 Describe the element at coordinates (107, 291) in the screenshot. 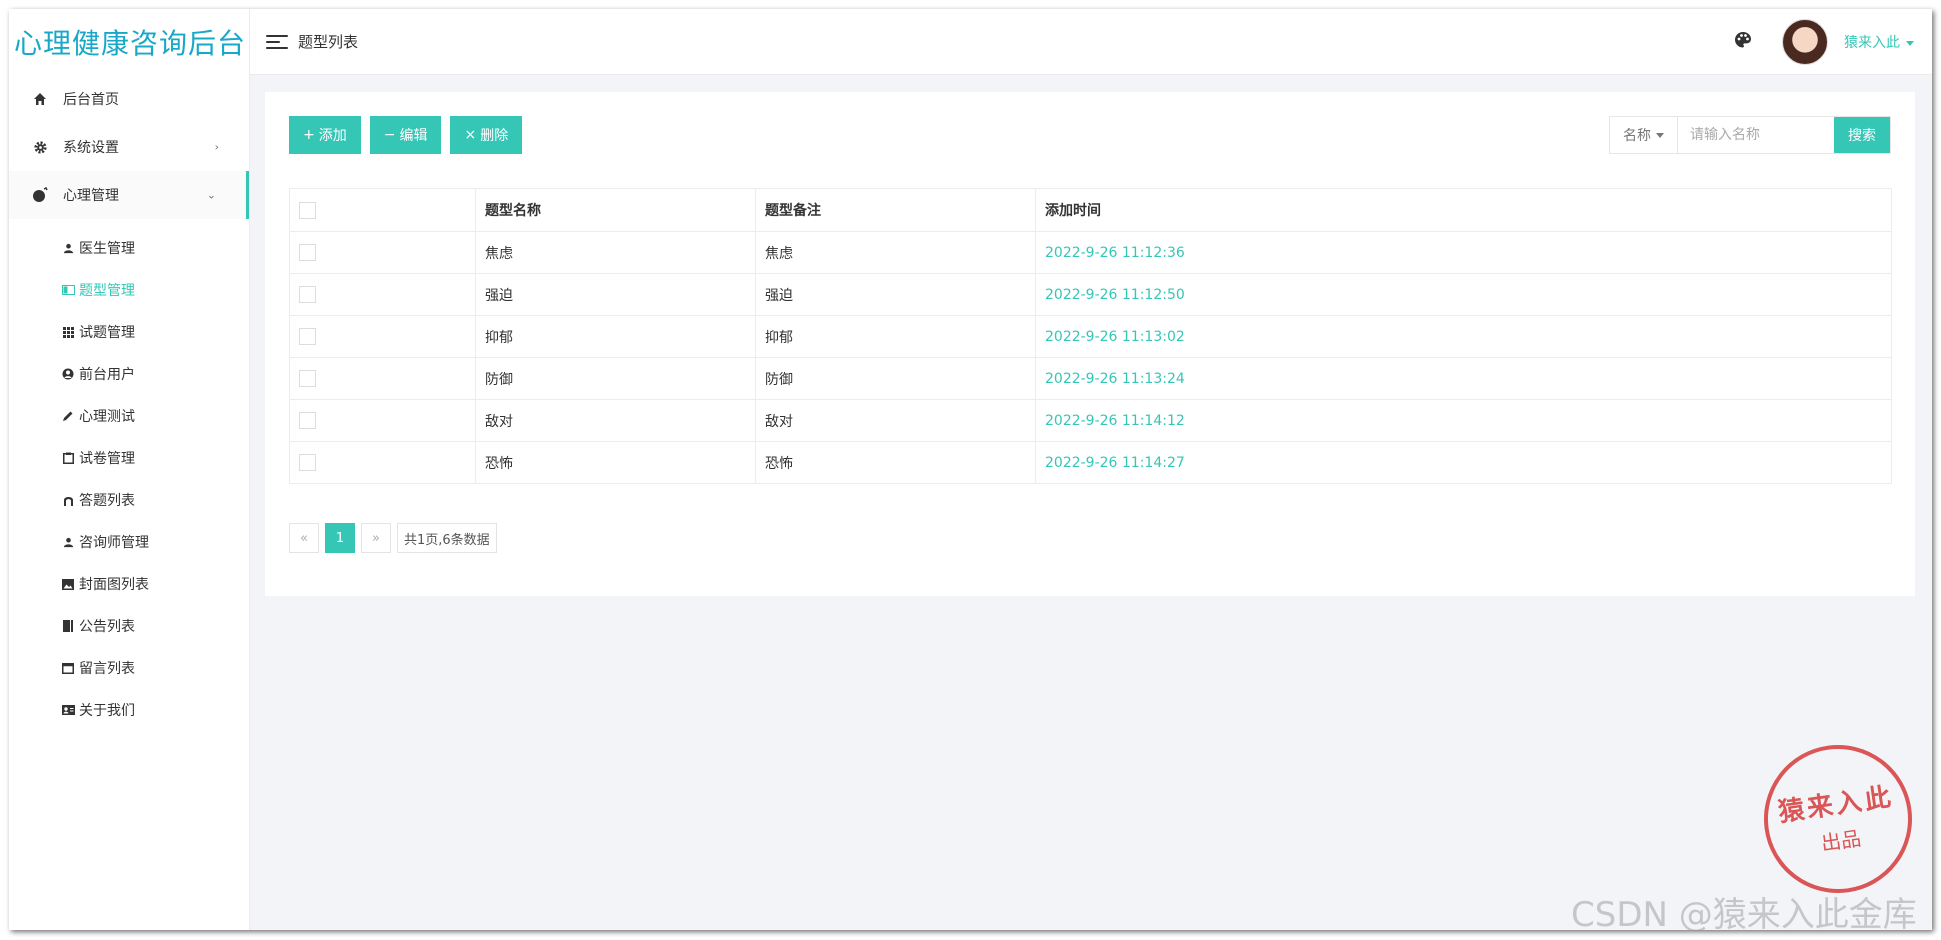

I see `sidebar-item-label: 题型管理` at that location.